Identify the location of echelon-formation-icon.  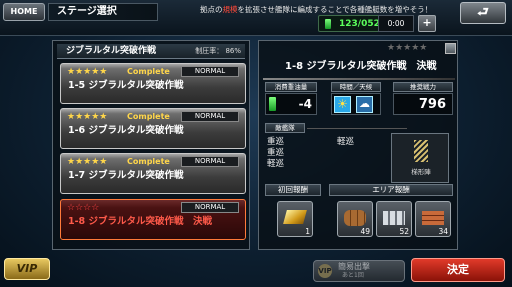
(421, 151).